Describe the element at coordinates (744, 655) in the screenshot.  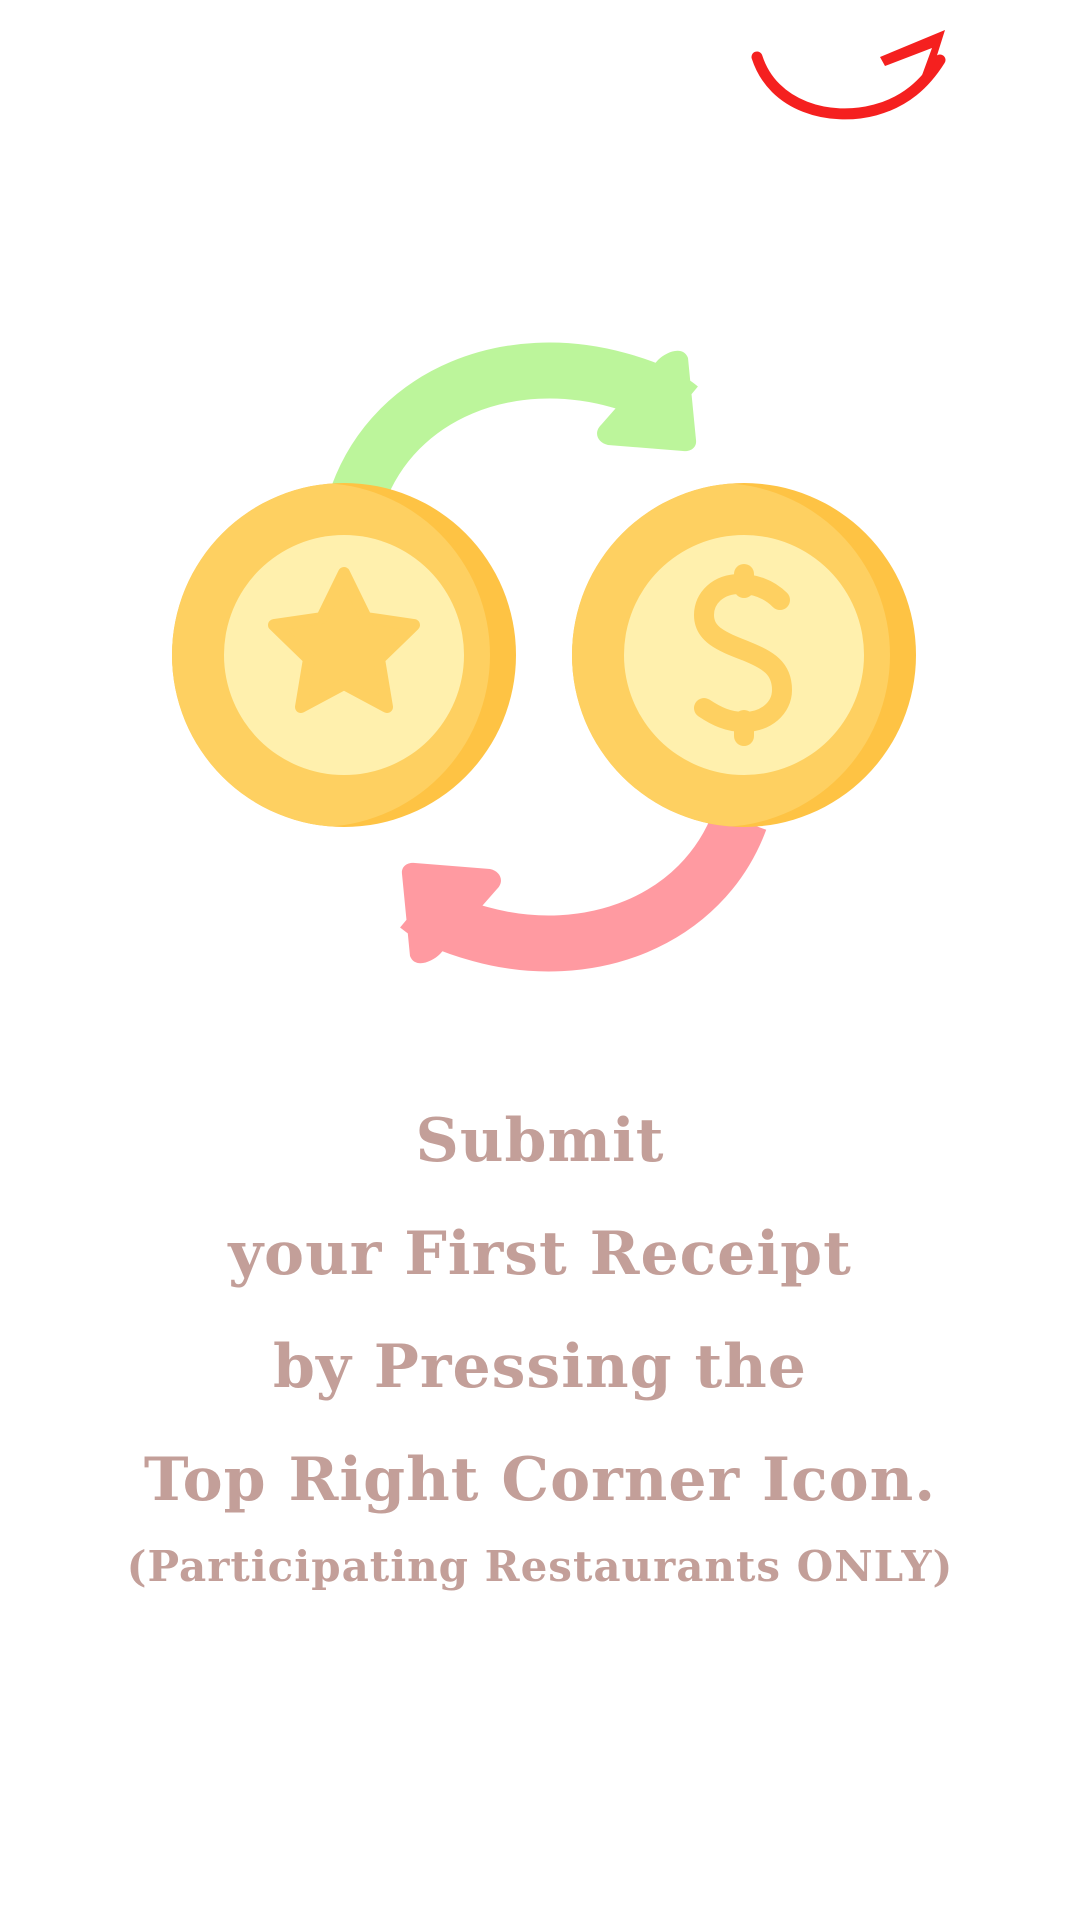
I see `dollar-coin-icon` at that location.